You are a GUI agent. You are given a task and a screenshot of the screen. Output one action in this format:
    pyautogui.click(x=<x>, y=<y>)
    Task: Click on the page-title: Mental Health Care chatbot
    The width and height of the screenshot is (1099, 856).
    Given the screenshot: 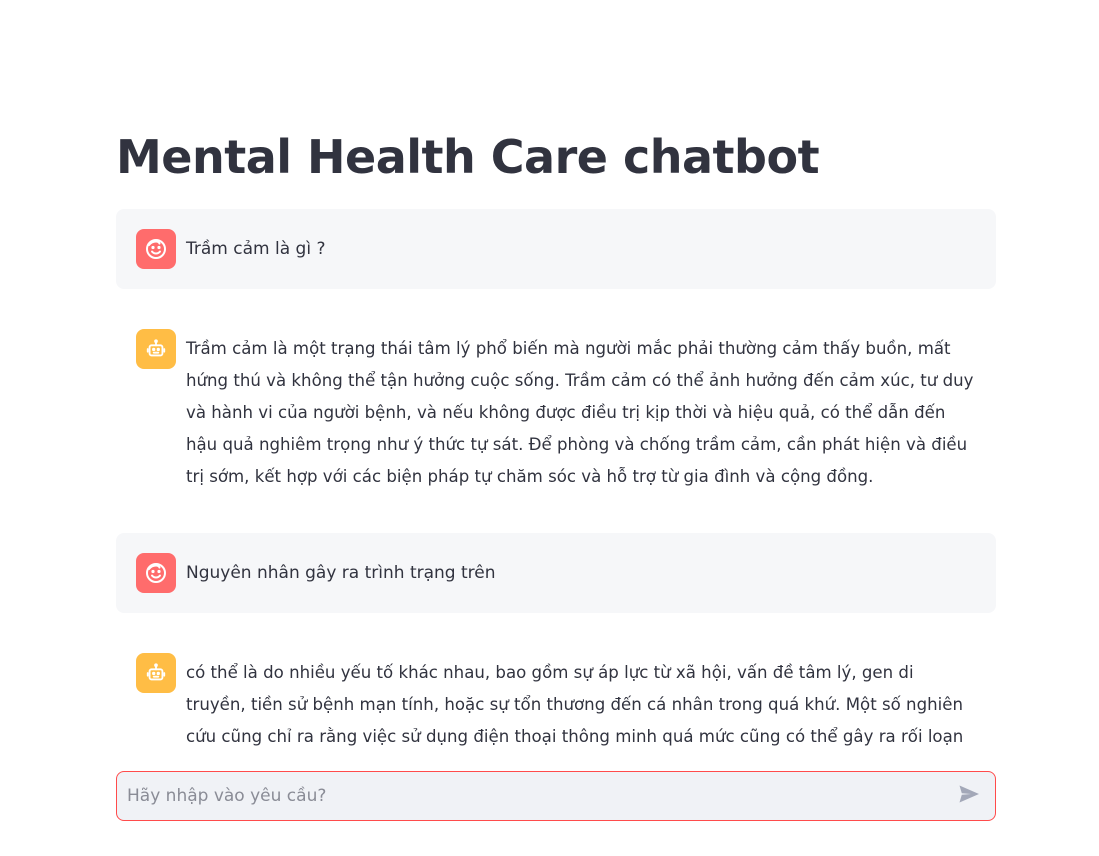 What is the action you would take?
    pyautogui.click(x=468, y=157)
    